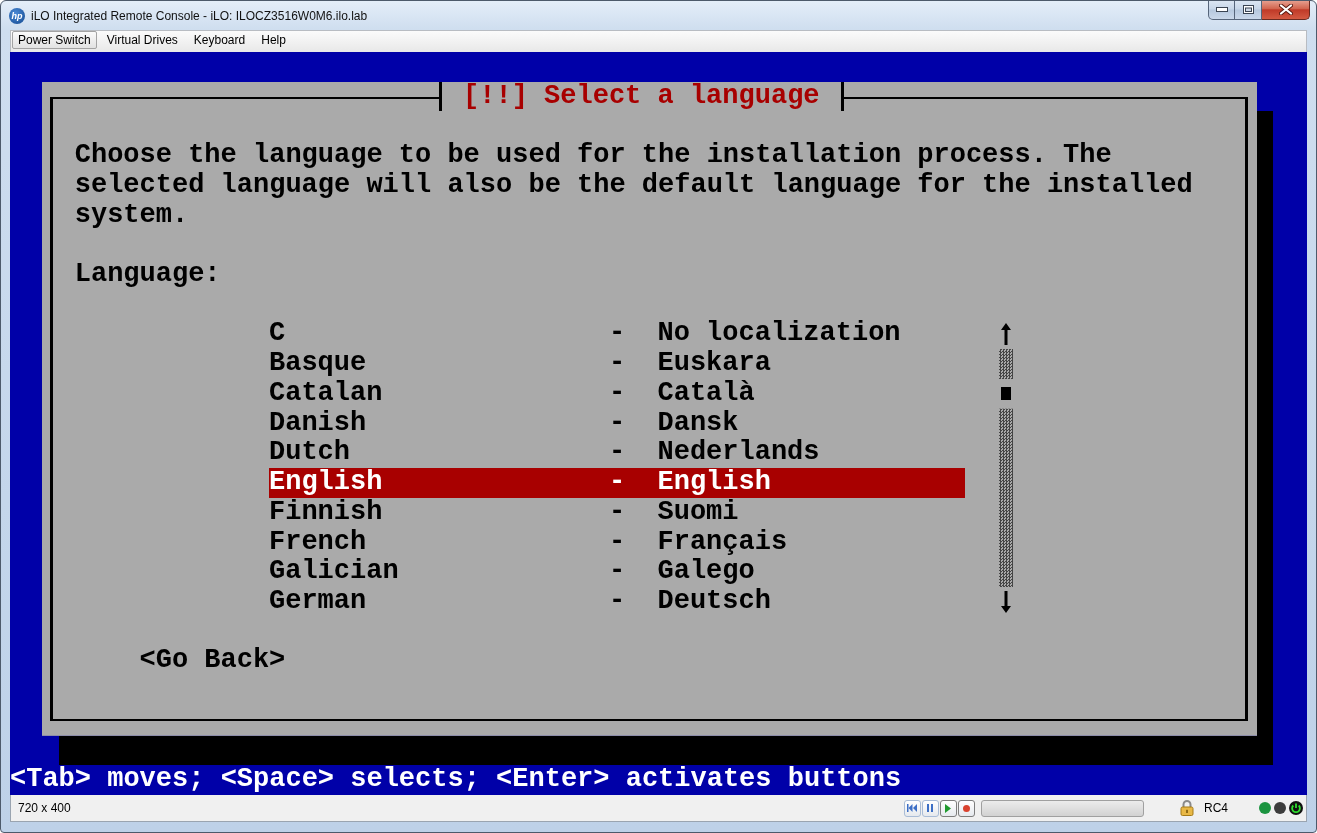 This screenshot has width=1317, height=833. I want to click on language-option: Finnish - Suomi, so click(617, 512).